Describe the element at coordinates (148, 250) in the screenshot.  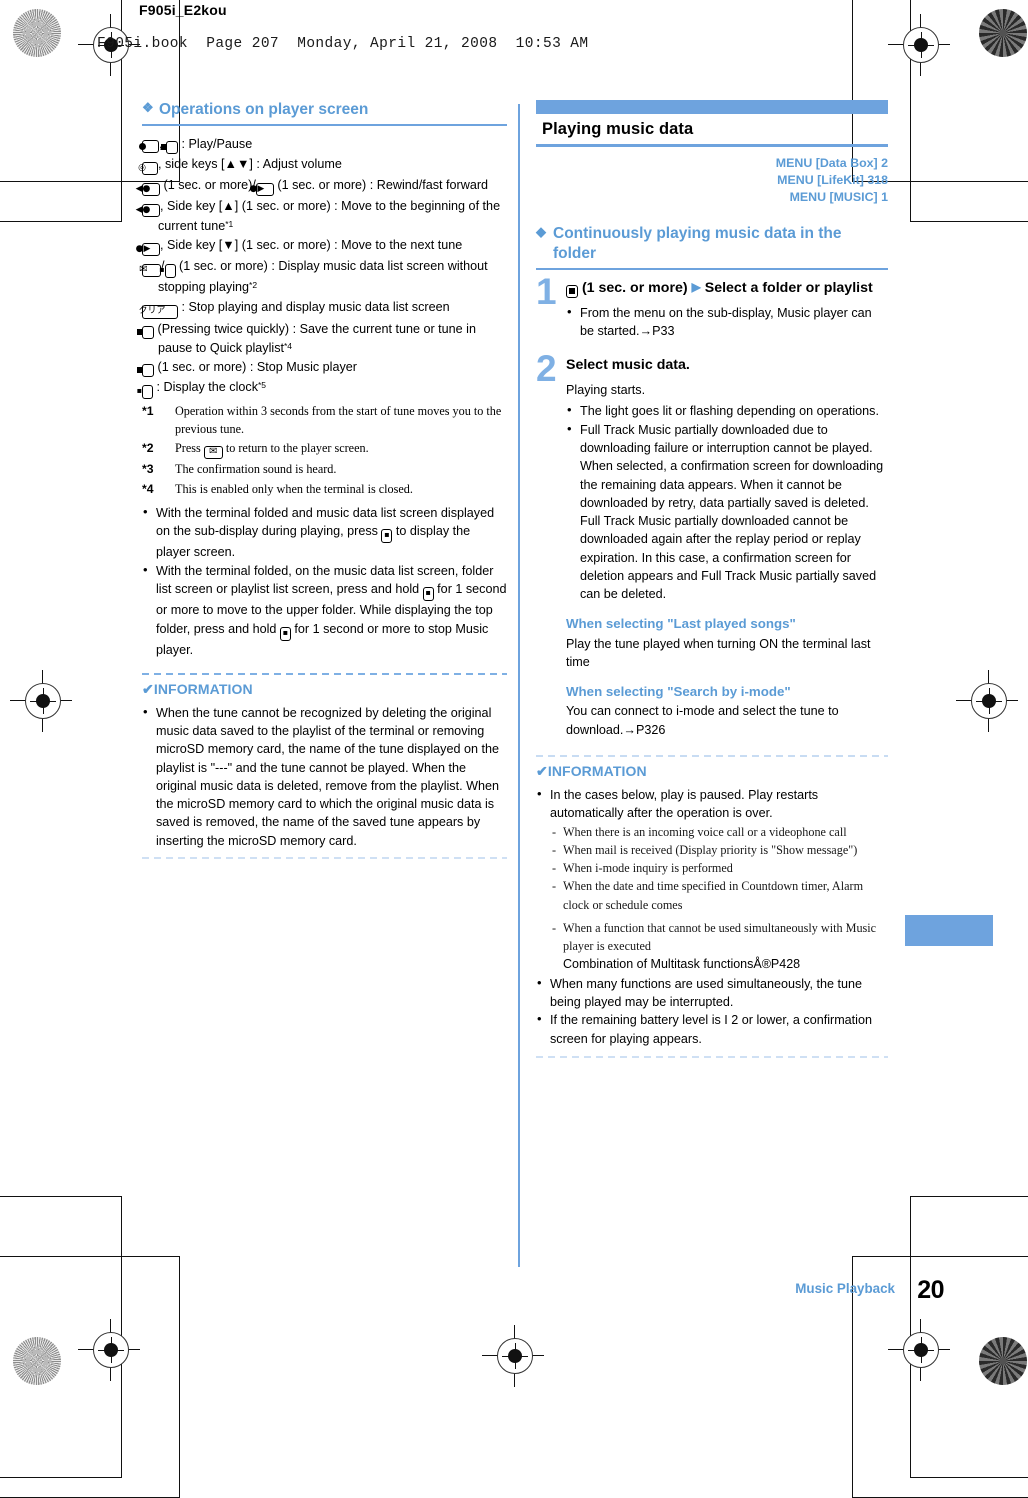
I see `right-key-icon: ●▶` at that location.